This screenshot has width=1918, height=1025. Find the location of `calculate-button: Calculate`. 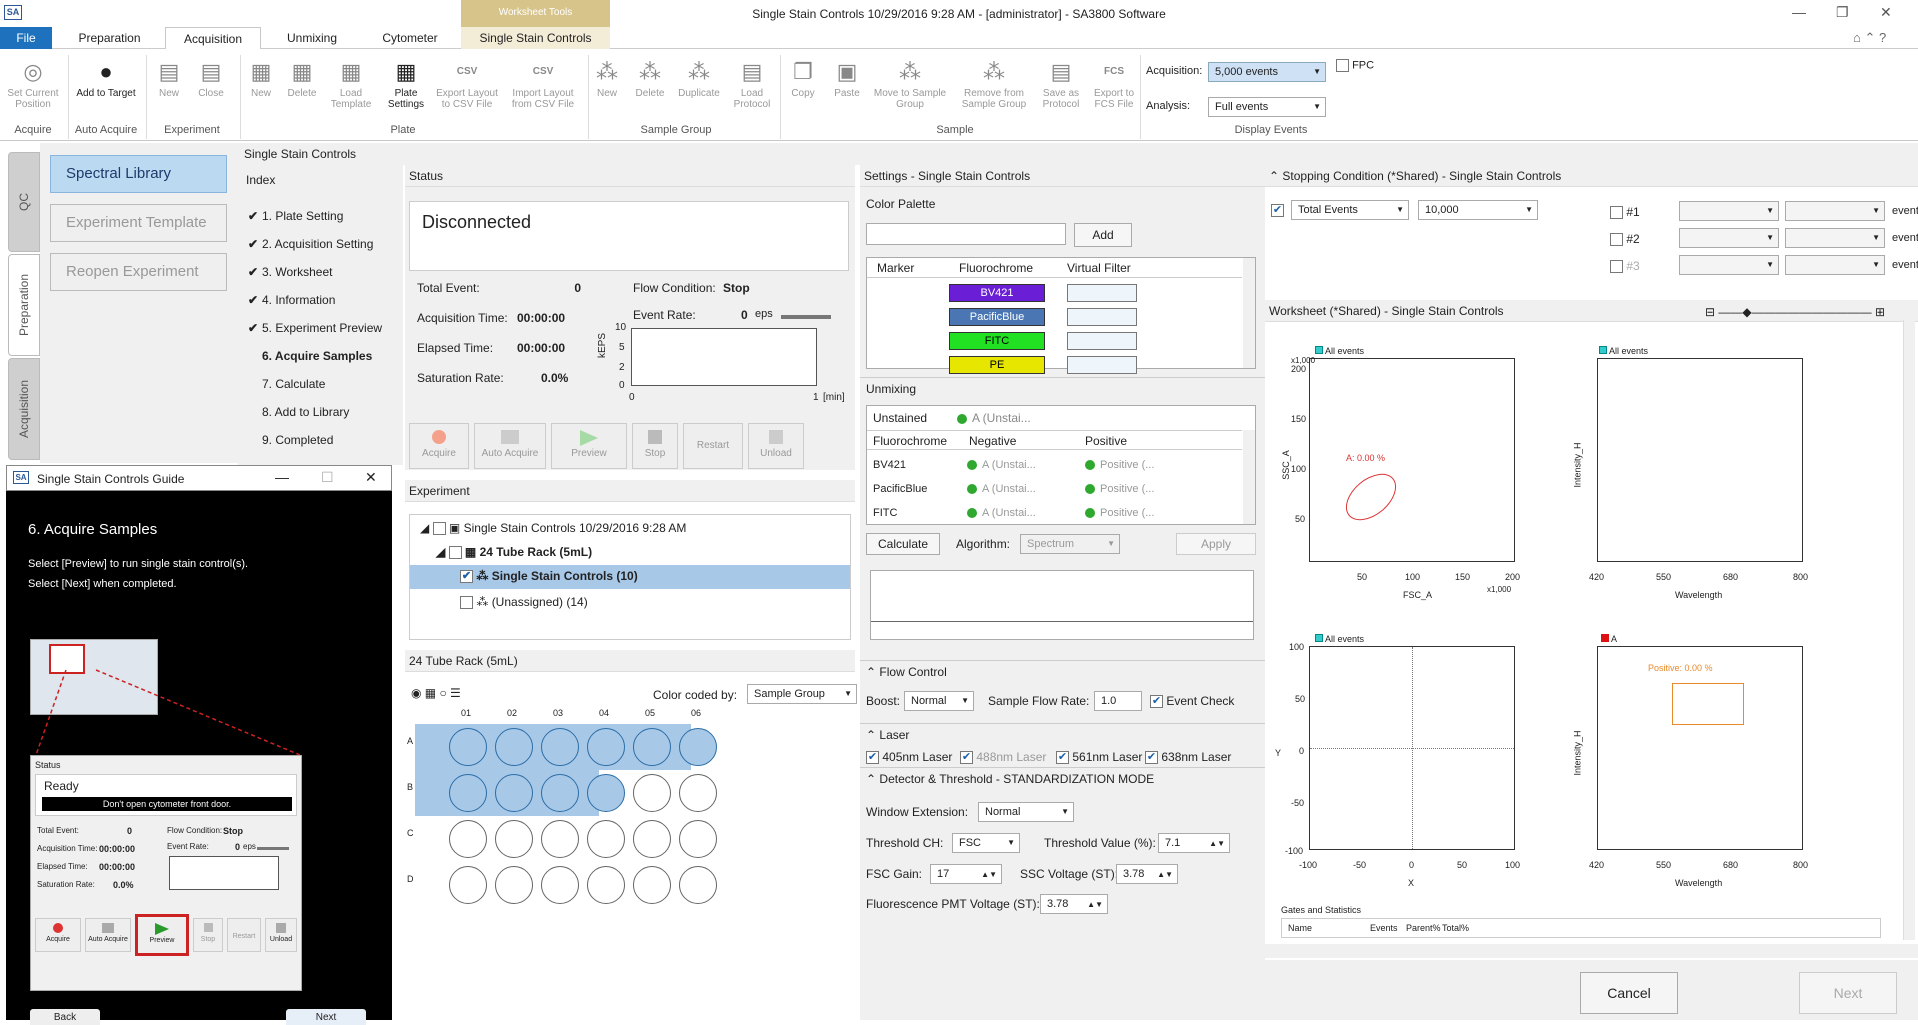

calculate-button: Calculate is located at coordinates (903, 544).